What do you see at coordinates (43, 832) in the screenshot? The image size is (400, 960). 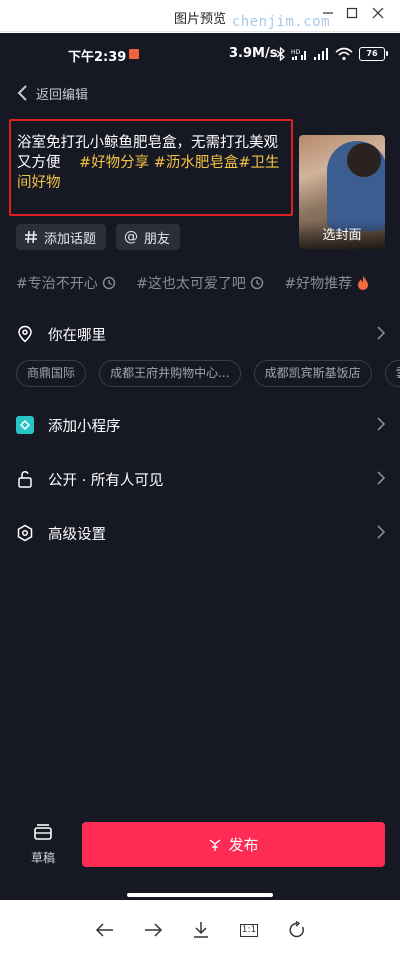 I see `draft-box-icon` at bounding box center [43, 832].